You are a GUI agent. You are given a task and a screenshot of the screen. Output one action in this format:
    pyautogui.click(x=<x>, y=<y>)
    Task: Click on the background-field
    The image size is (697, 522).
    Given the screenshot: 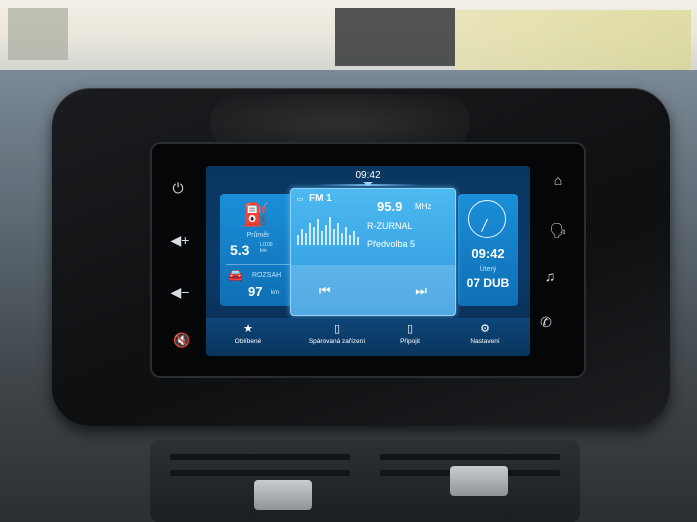 What is the action you would take?
    pyautogui.click(x=573, y=40)
    